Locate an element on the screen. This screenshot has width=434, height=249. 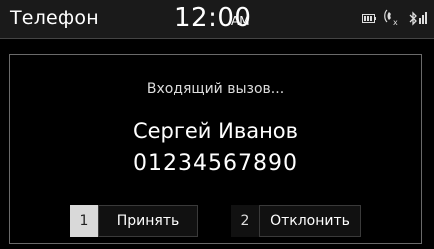
battery-icon is located at coordinates (369, 18).